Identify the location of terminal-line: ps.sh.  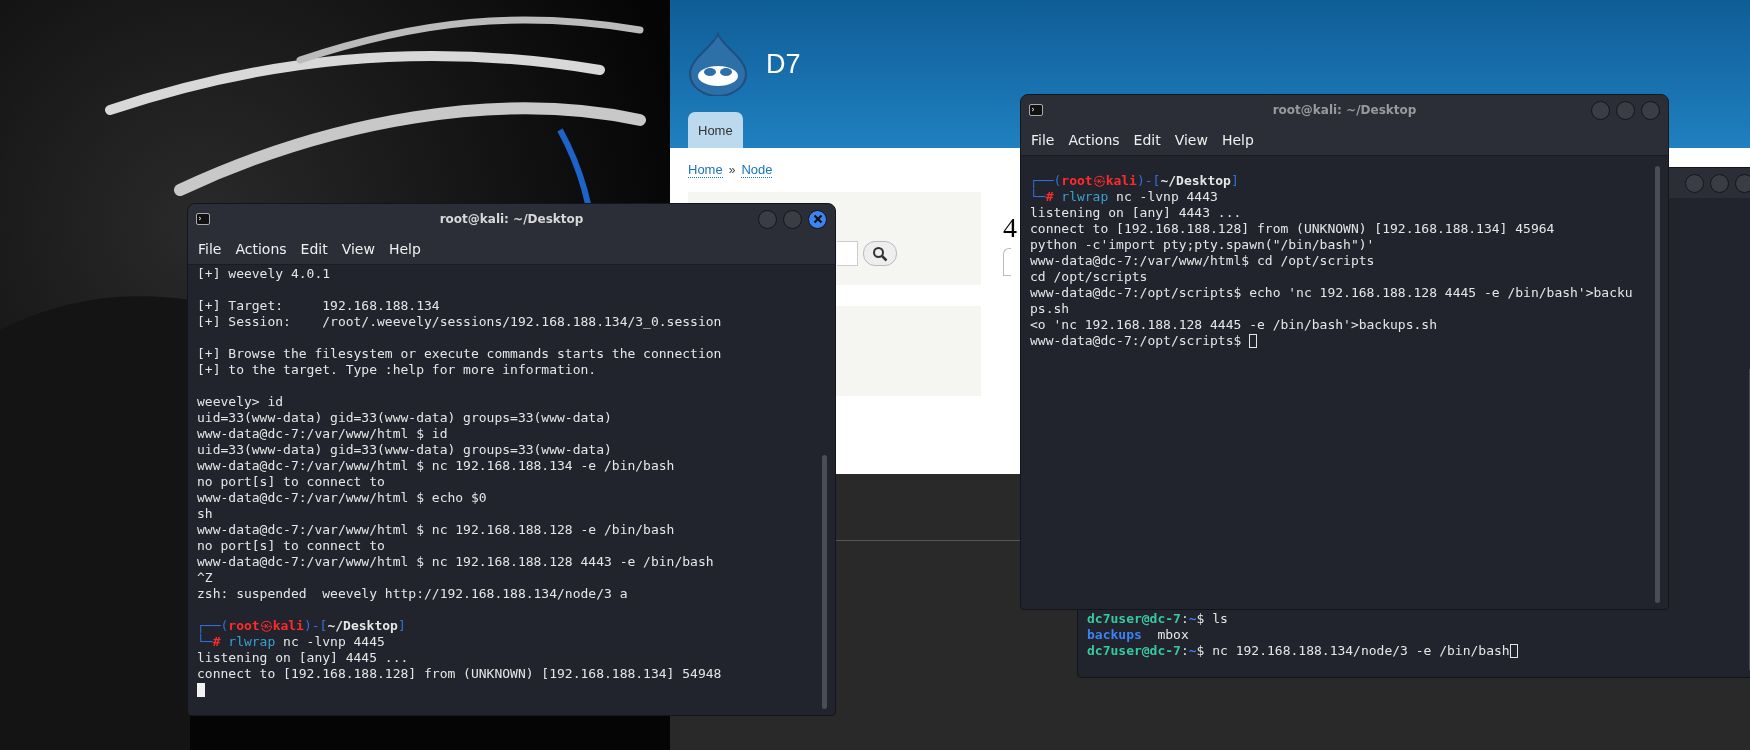
(1050, 309).